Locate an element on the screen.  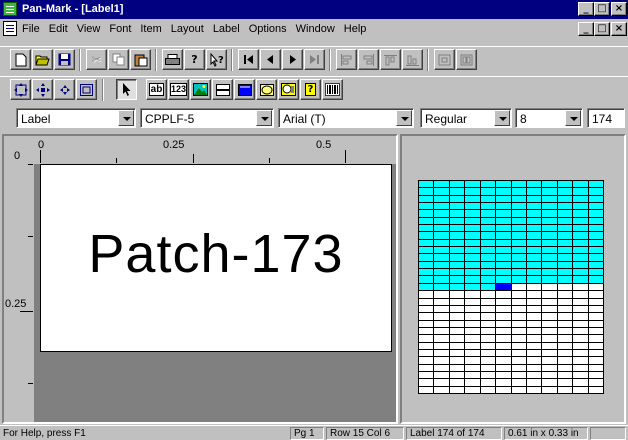
save-icon is located at coordinates (64, 59).